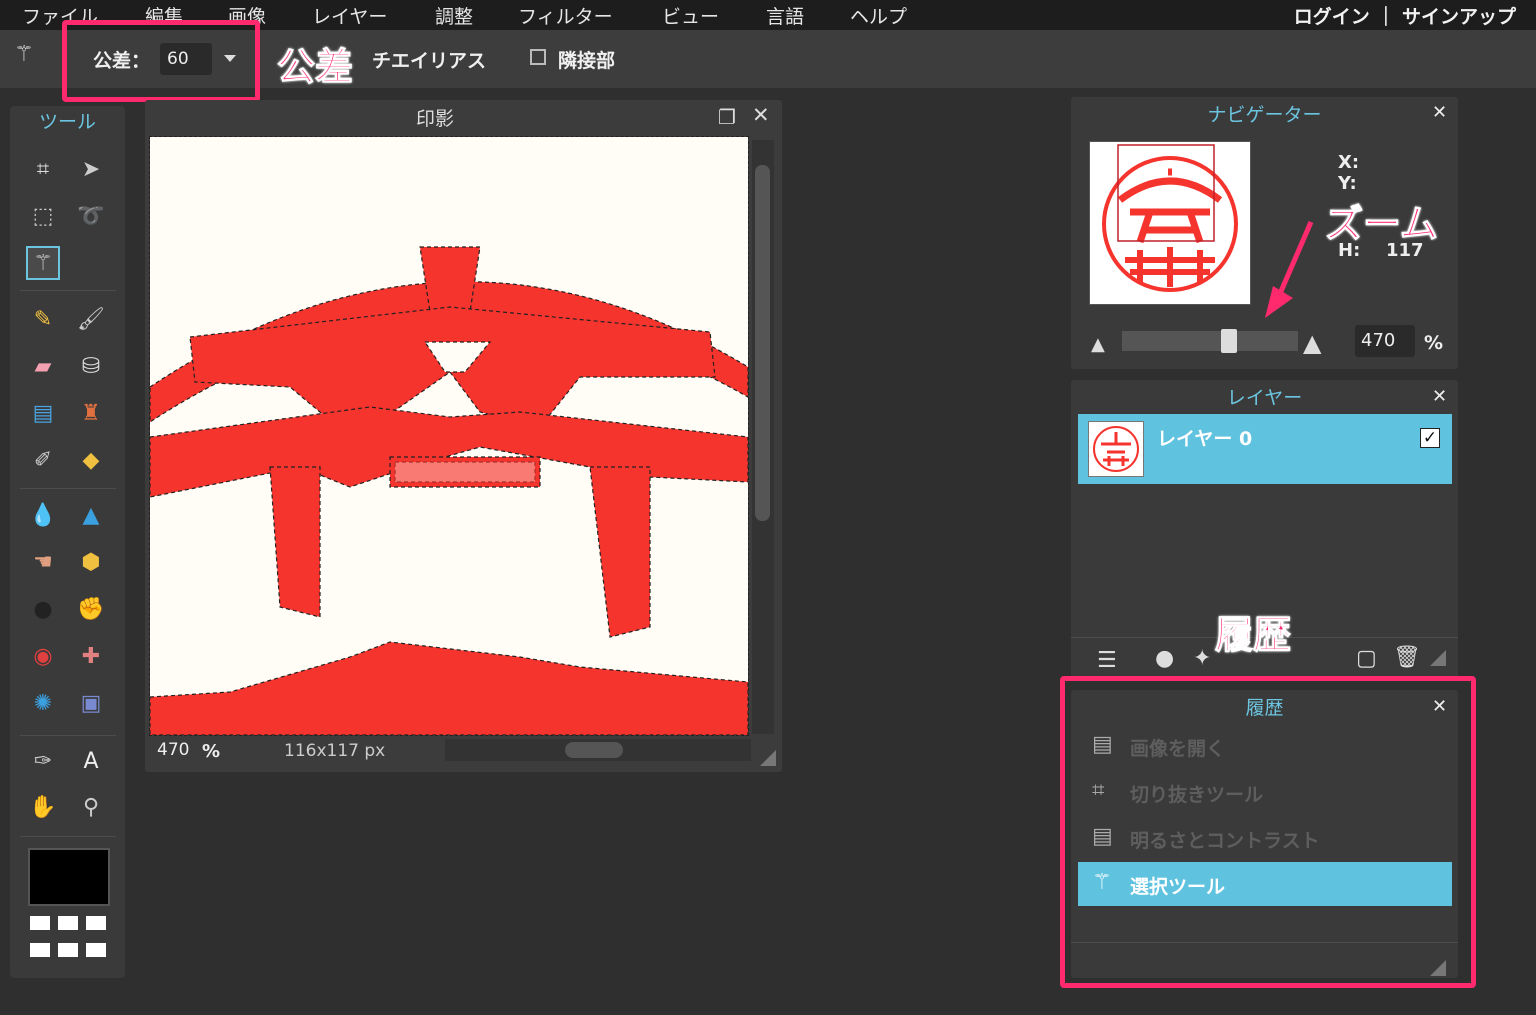 The height and width of the screenshot is (1015, 1536). I want to click on pinch-icon: ▣, so click(91, 703).